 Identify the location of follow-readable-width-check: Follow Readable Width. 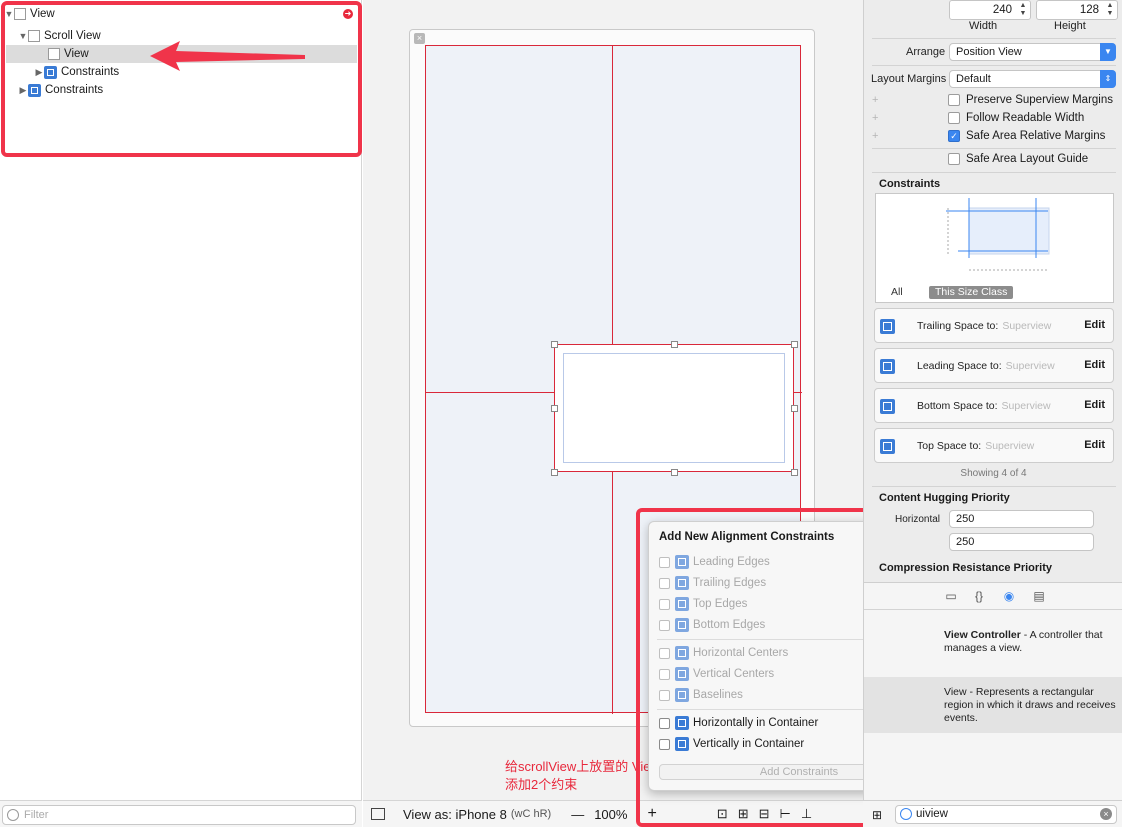
(1016, 118).